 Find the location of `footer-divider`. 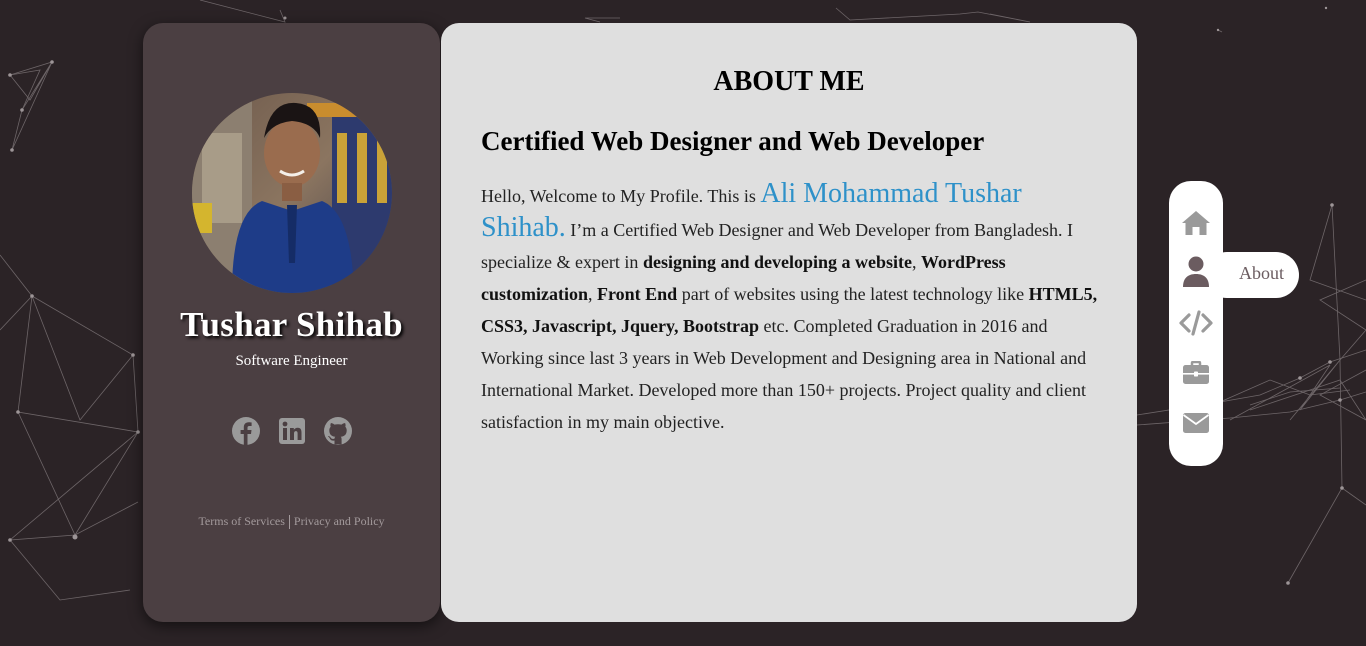

footer-divider is located at coordinates (289, 522).